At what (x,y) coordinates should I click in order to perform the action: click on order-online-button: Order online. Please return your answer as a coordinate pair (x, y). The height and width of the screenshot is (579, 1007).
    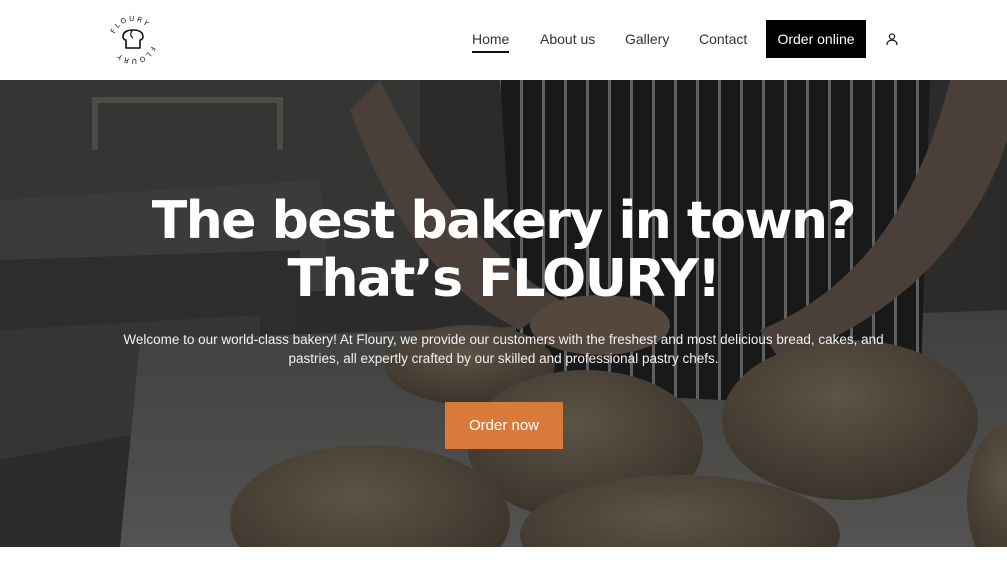
    Looking at the image, I should click on (816, 39).